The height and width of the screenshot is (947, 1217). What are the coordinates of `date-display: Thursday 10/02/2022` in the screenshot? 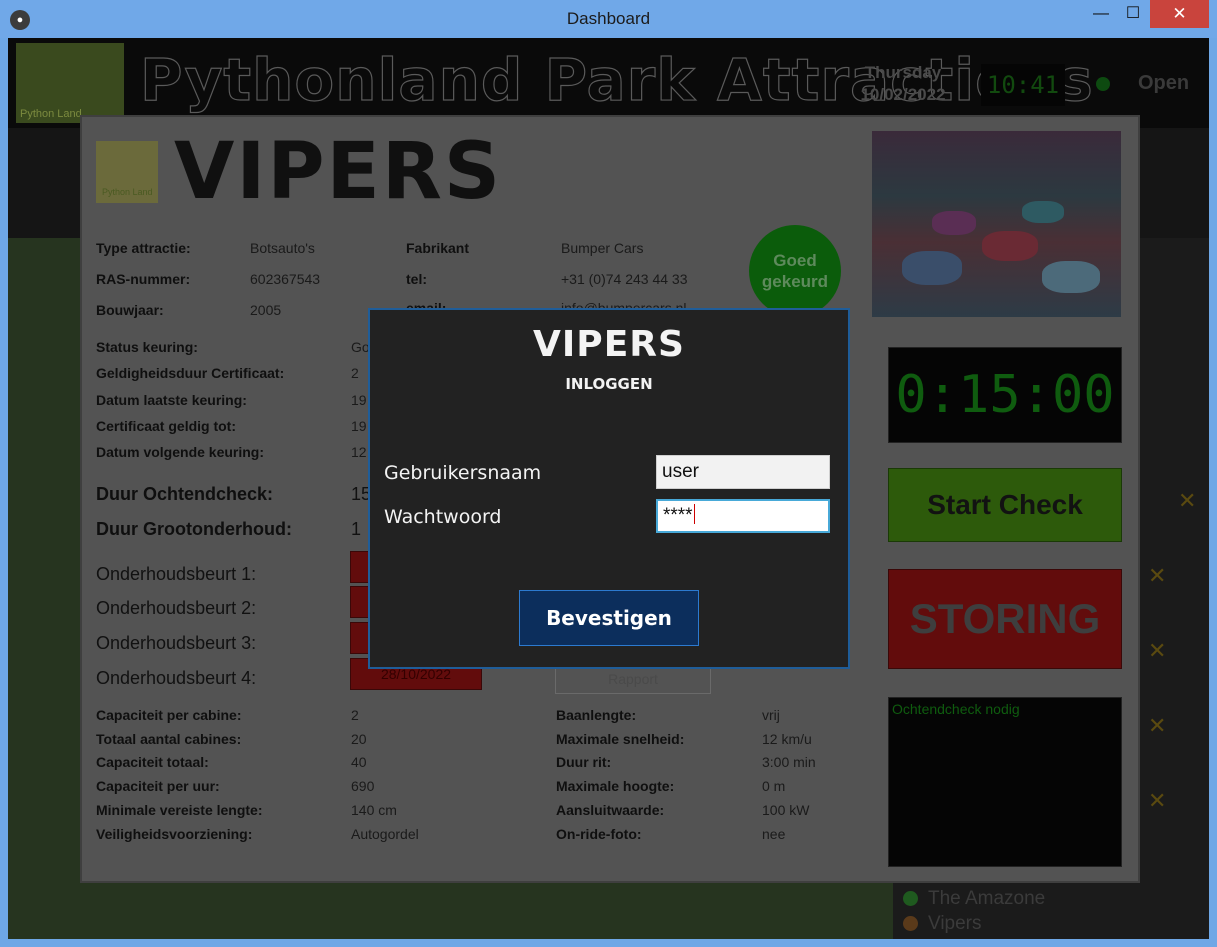 It's located at (903, 84).